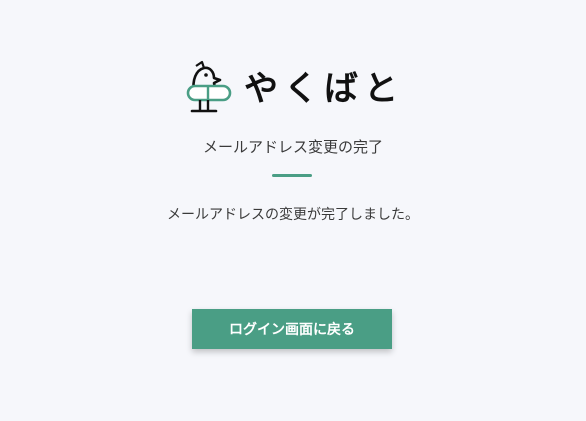  What do you see at coordinates (292, 175) in the screenshot?
I see `title-divider` at bounding box center [292, 175].